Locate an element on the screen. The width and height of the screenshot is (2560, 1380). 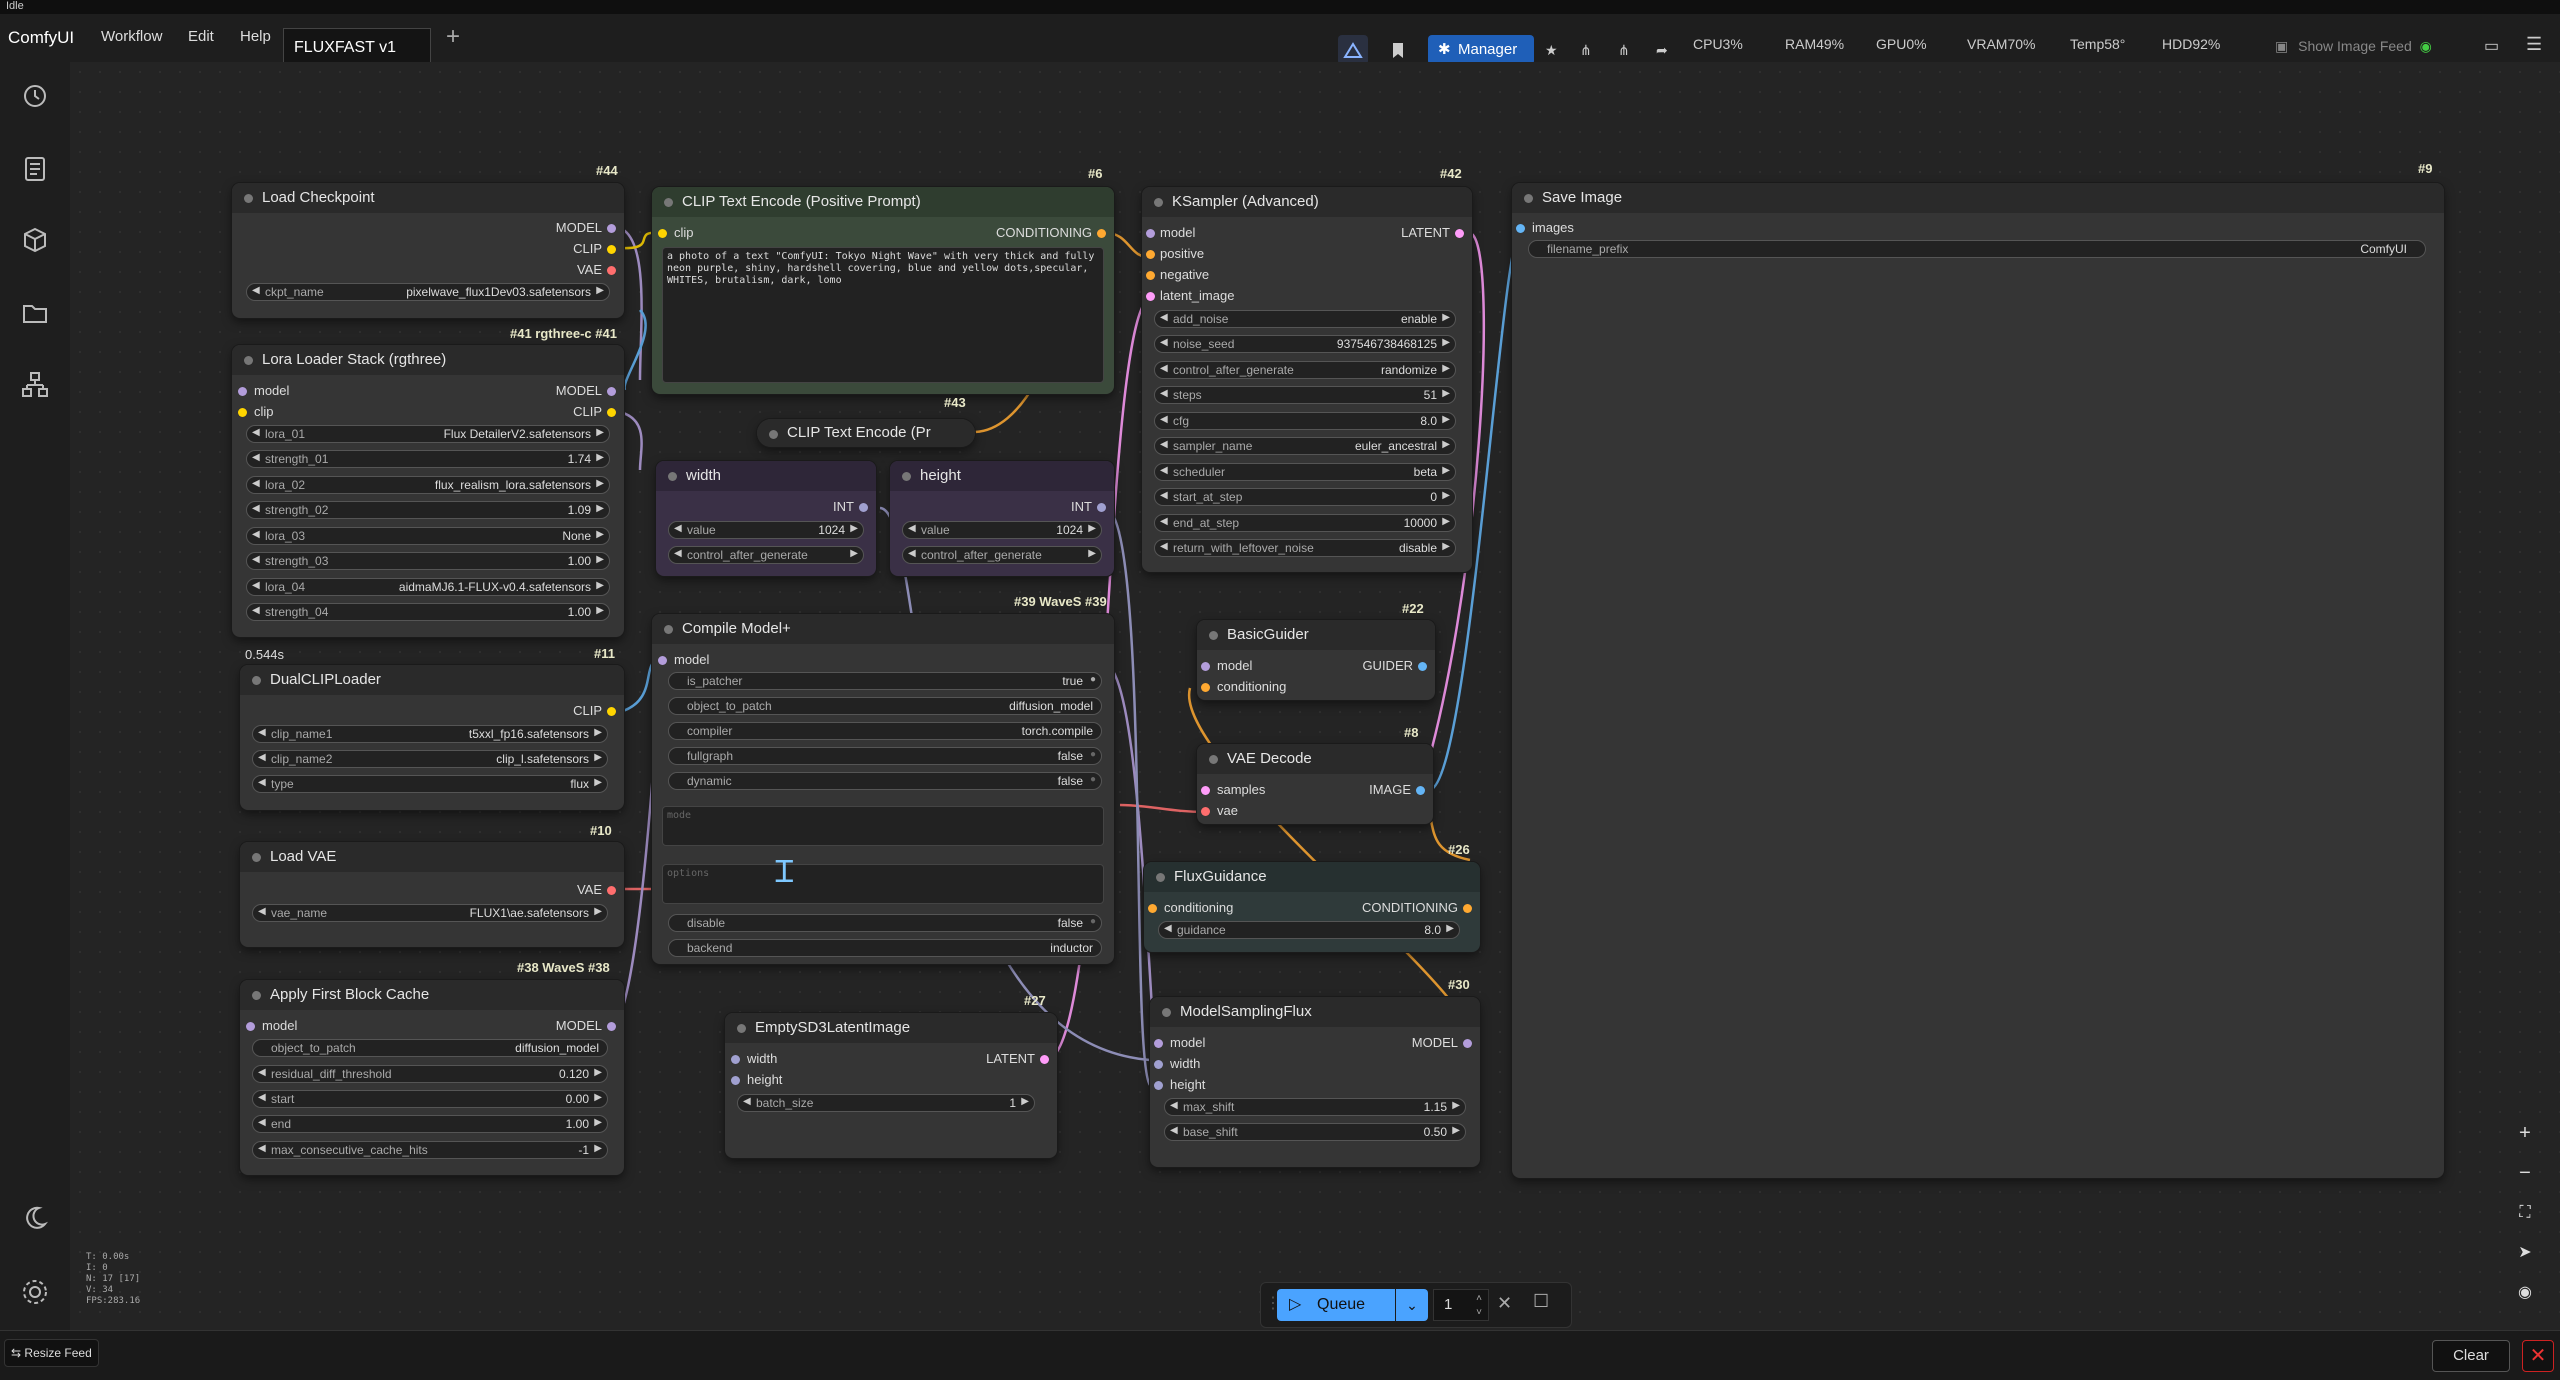
node-title: DualCLIPLoader is located at coordinates (432, 680).